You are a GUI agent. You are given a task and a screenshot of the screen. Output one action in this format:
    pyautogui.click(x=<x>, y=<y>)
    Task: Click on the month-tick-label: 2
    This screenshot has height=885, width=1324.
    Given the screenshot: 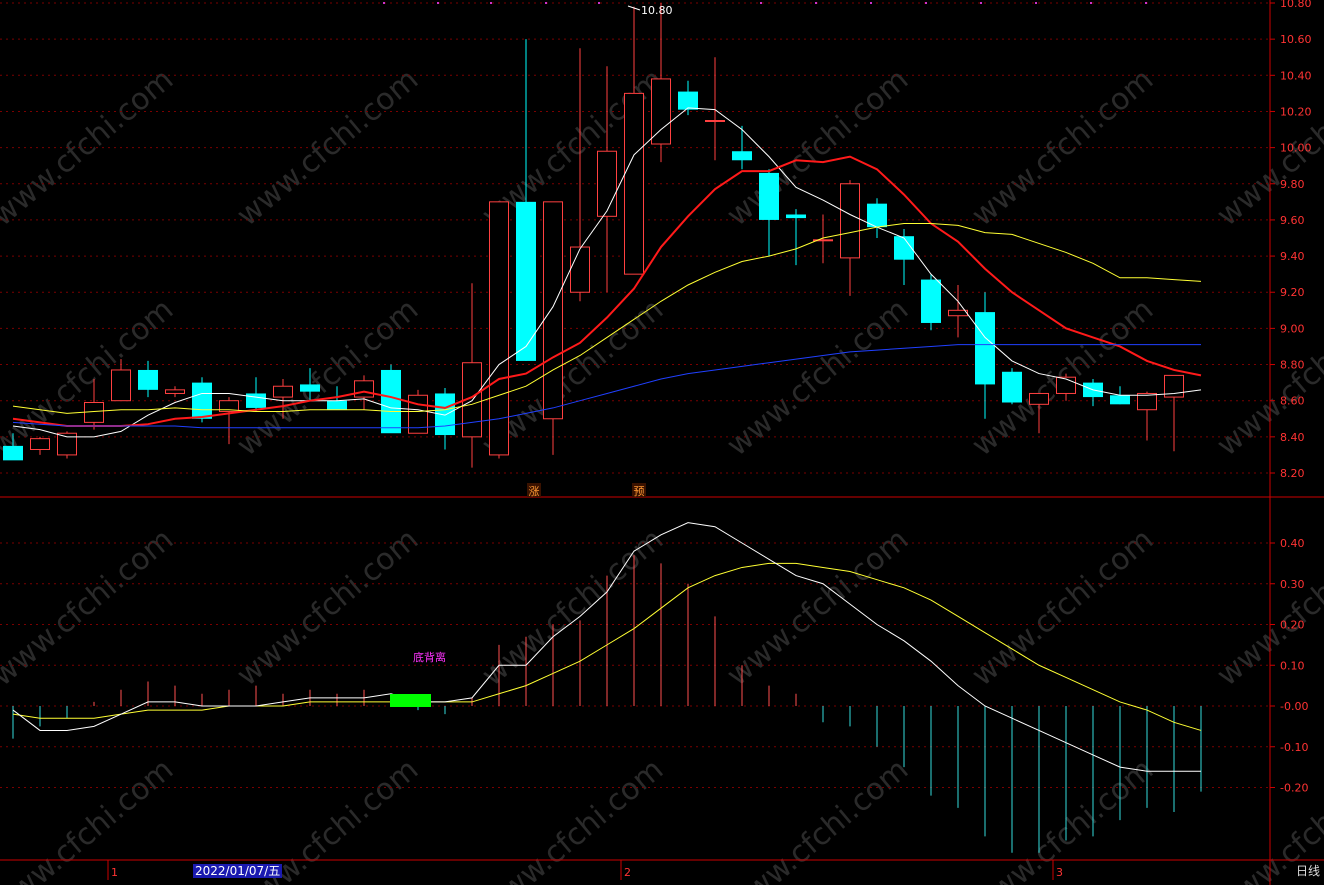 What is the action you would take?
    pyautogui.click(x=627, y=872)
    